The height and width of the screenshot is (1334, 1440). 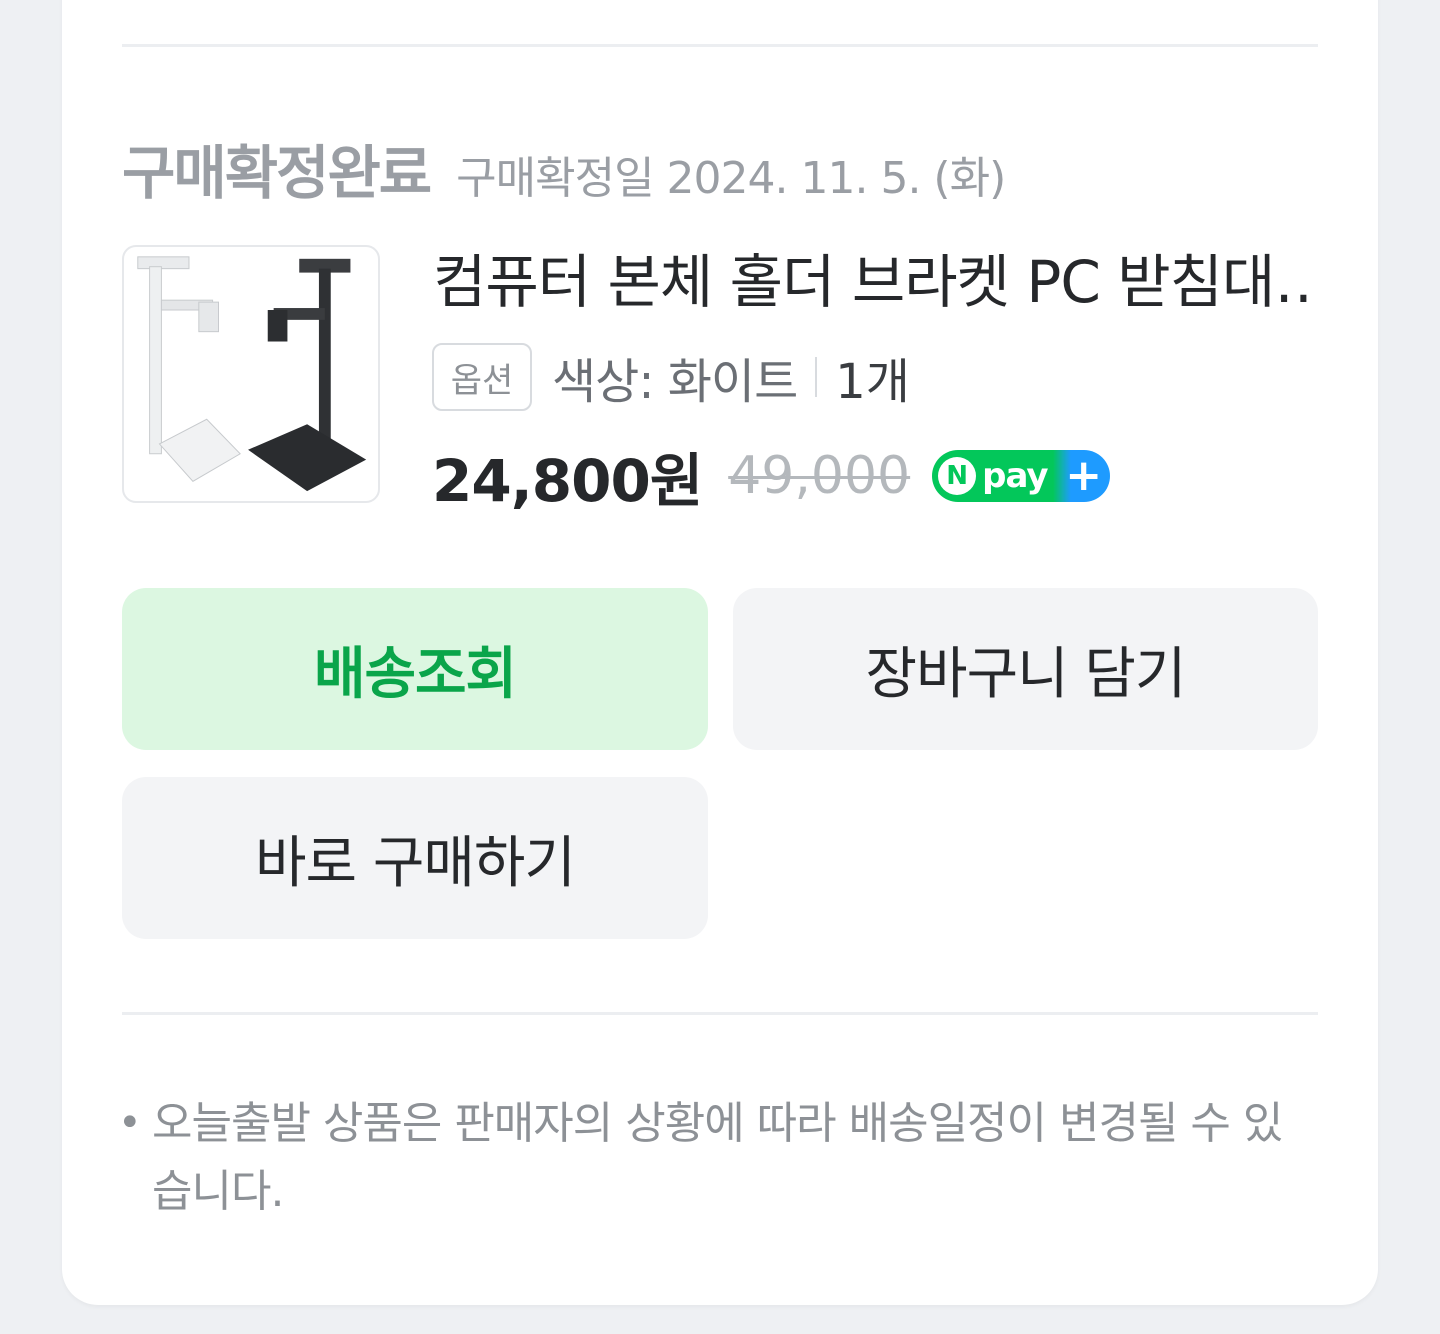 I want to click on npay-plus-badge: N pay +, so click(x=1021, y=476).